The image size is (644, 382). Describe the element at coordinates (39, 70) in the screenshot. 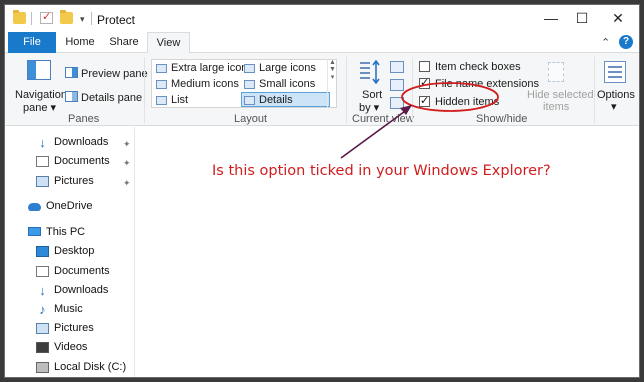

I see `navigation-pane-icon` at that location.